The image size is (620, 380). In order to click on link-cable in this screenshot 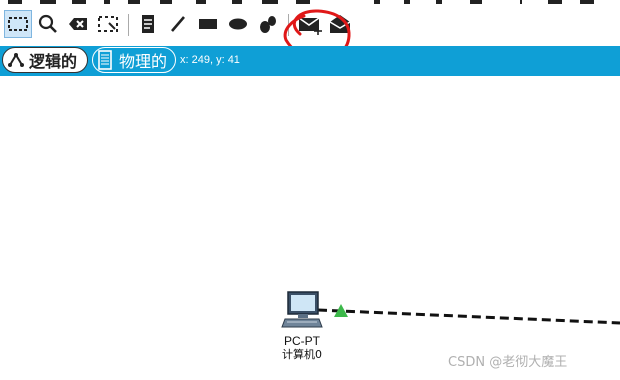, I will do `click(468, 316)`.